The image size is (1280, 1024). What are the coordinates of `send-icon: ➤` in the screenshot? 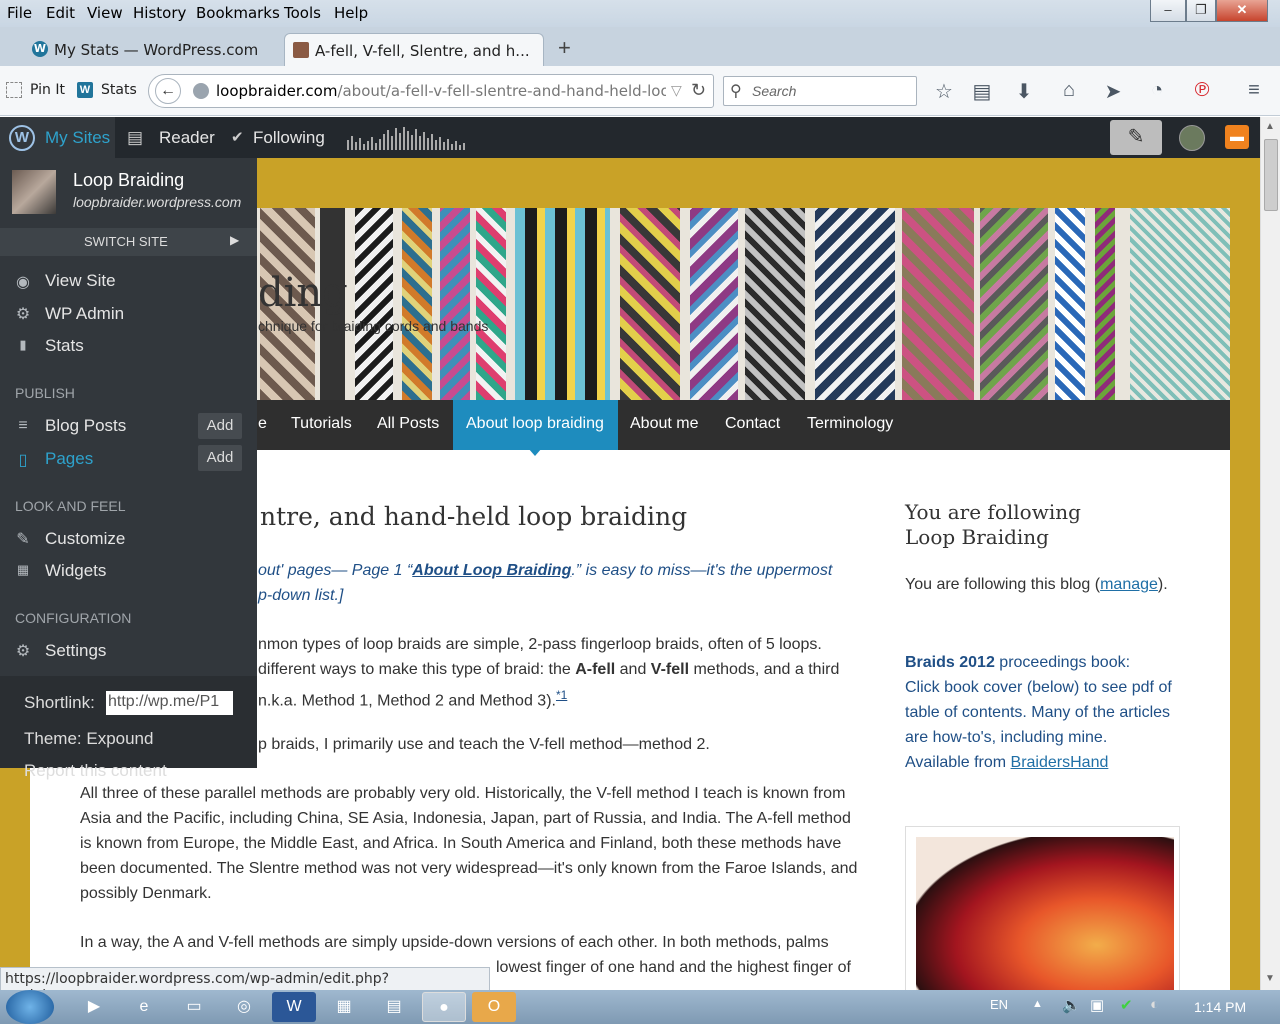 It's located at (1113, 91).